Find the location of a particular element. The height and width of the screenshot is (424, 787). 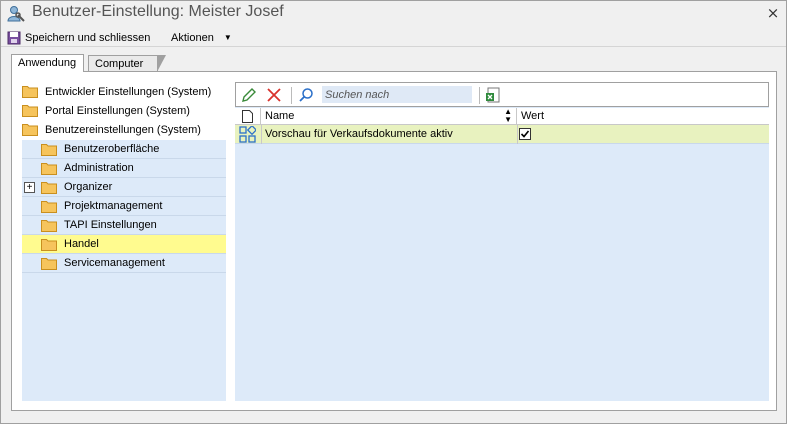

save-and-close-button: Speichern und schliessen is located at coordinates (78, 37).